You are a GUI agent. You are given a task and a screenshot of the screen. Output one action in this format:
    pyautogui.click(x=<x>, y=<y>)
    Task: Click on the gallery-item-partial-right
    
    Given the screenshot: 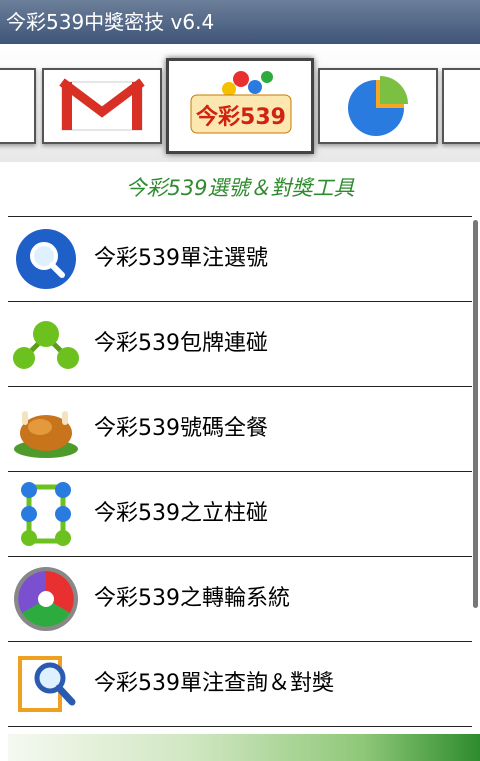 What is the action you would take?
    pyautogui.click(x=461, y=106)
    